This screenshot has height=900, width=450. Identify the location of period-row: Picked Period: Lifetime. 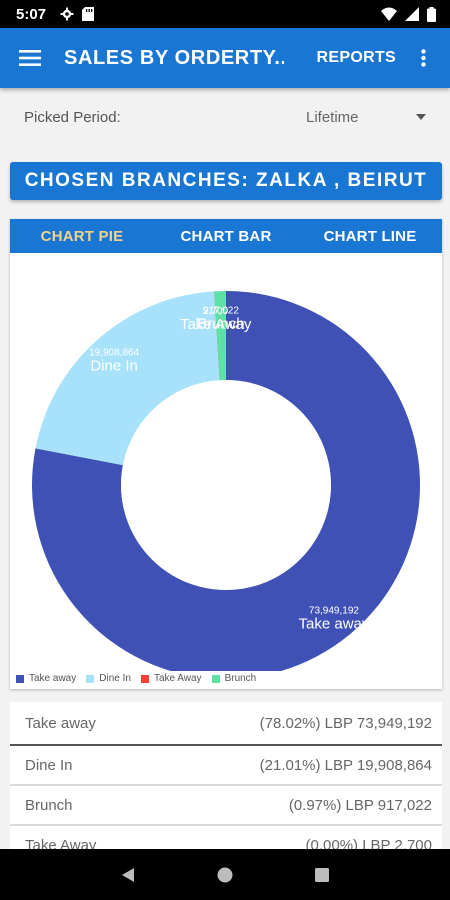
(225, 117).